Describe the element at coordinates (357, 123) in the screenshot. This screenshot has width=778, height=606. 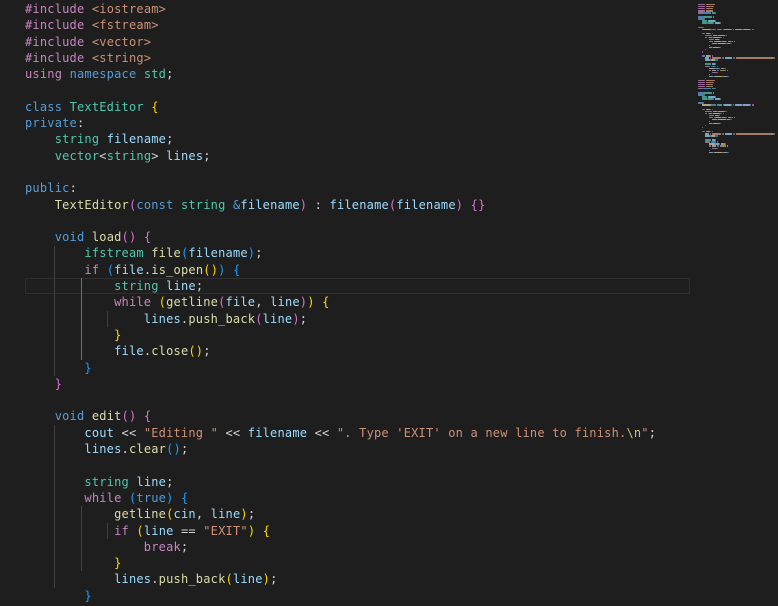
I see `code-line: private:` at that location.